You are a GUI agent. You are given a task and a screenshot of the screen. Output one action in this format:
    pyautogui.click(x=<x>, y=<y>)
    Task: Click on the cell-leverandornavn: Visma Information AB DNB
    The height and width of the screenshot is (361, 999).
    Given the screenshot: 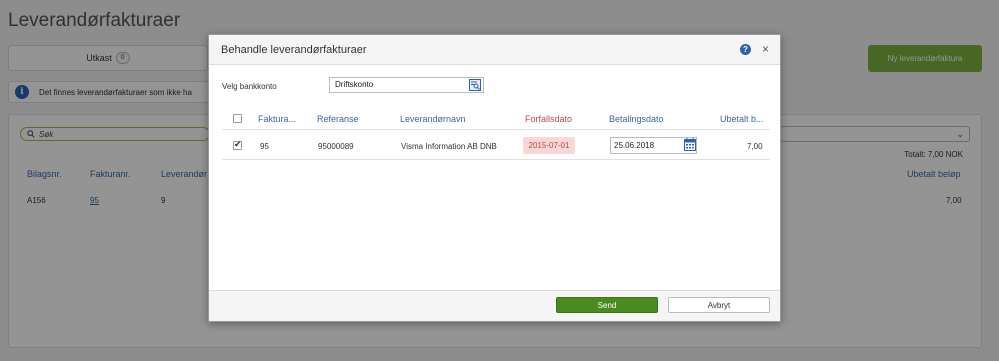 What is the action you would take?
    pyautogui.click(x=449, y=146)
    